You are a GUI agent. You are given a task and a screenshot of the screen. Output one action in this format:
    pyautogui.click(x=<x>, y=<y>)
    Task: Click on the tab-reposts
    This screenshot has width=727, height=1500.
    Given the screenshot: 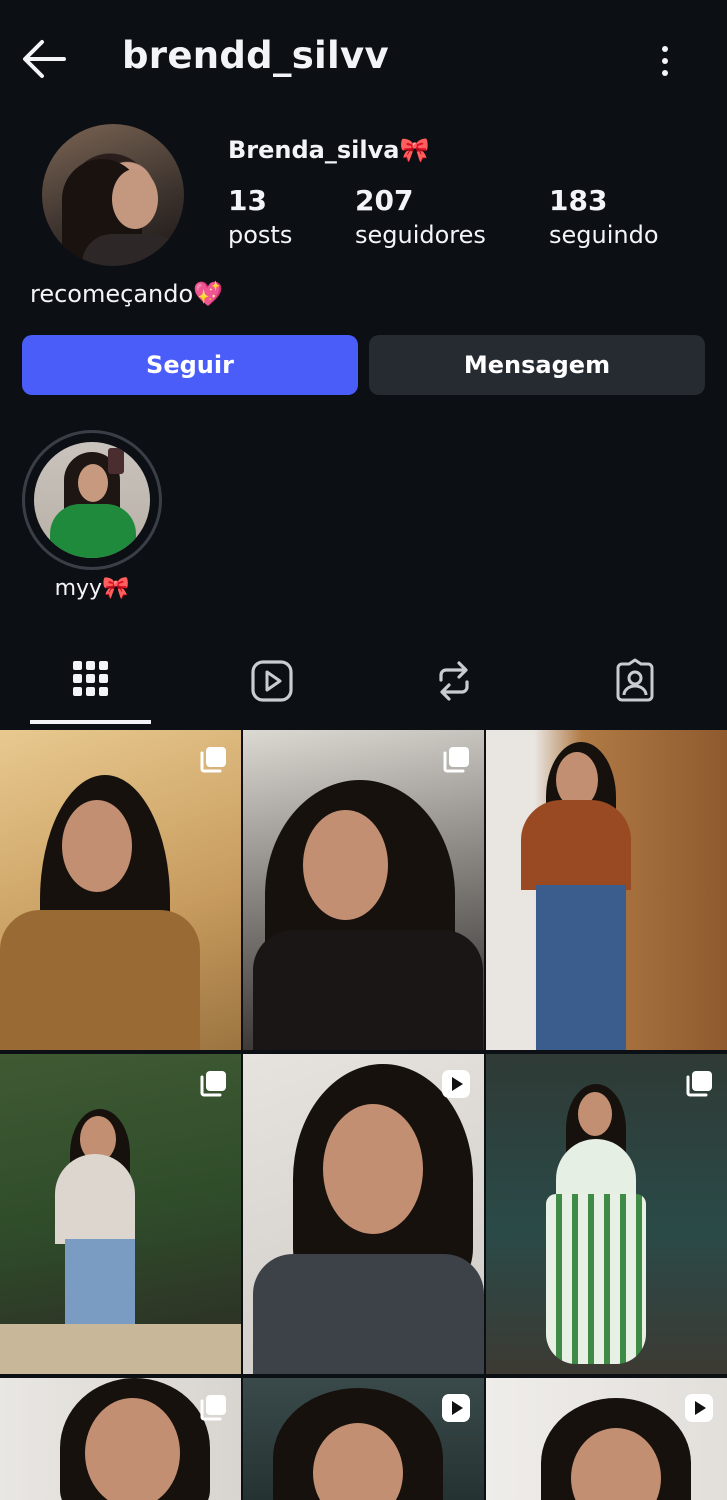 What is the action you would take?
    pyautogui.click(x=454, y=681)
    